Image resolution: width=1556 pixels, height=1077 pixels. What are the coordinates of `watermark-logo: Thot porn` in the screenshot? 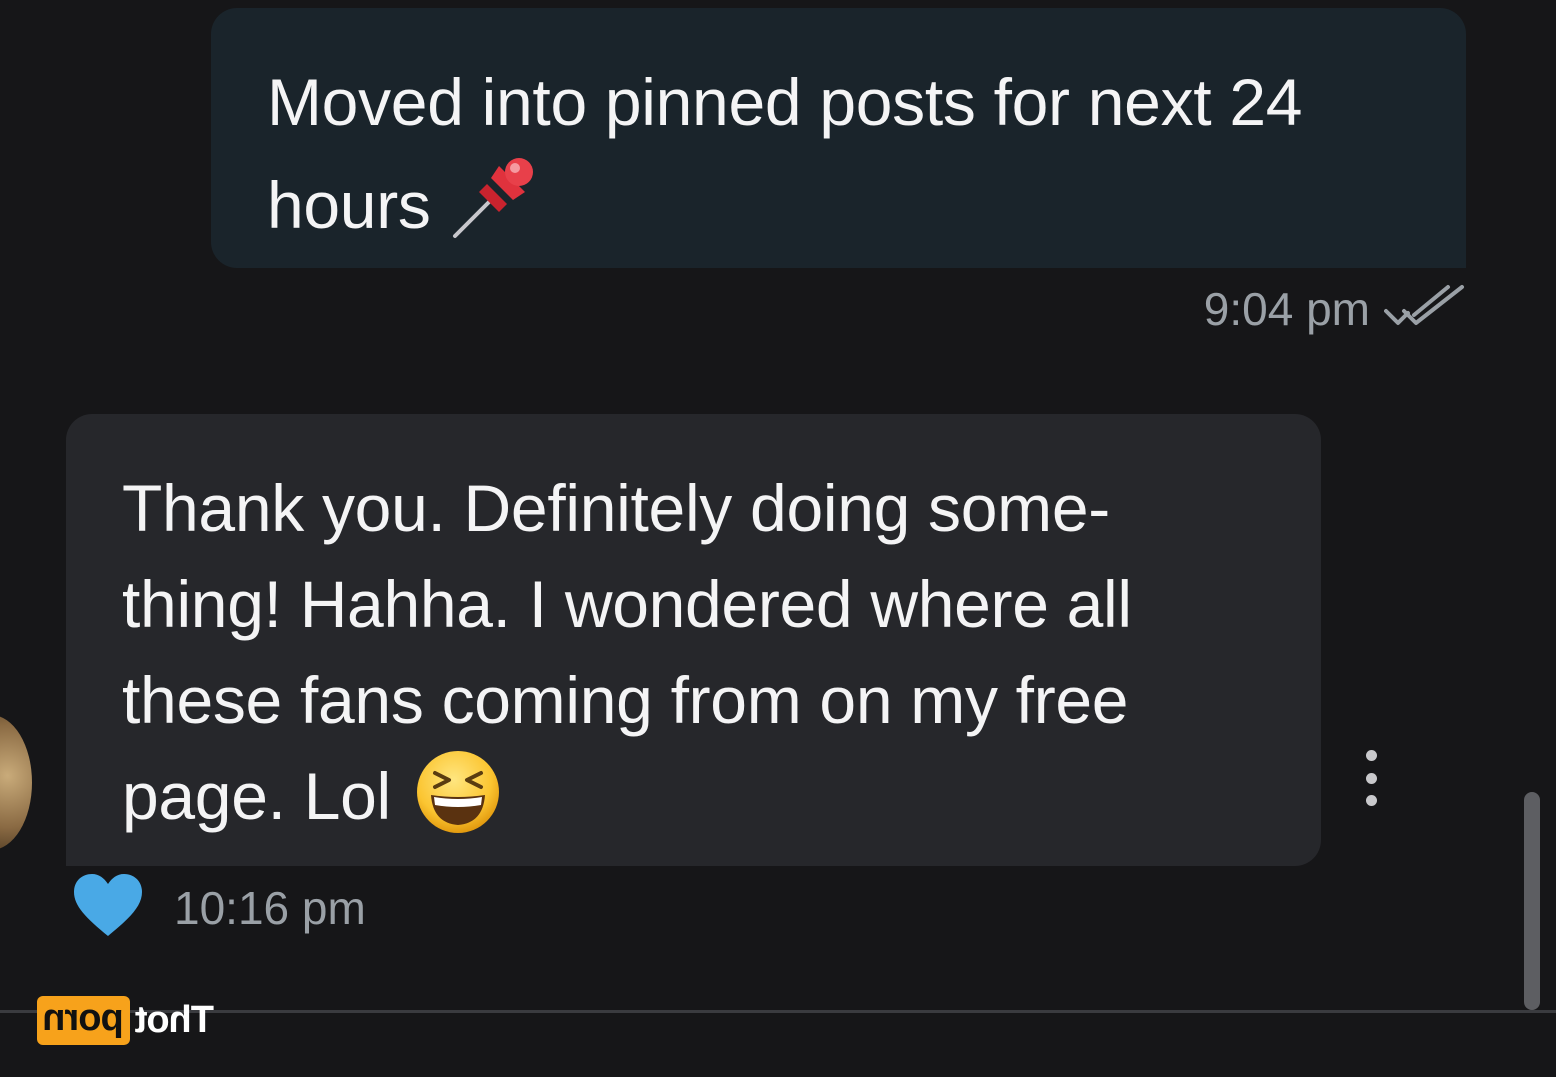 It's located at (125, 1020).